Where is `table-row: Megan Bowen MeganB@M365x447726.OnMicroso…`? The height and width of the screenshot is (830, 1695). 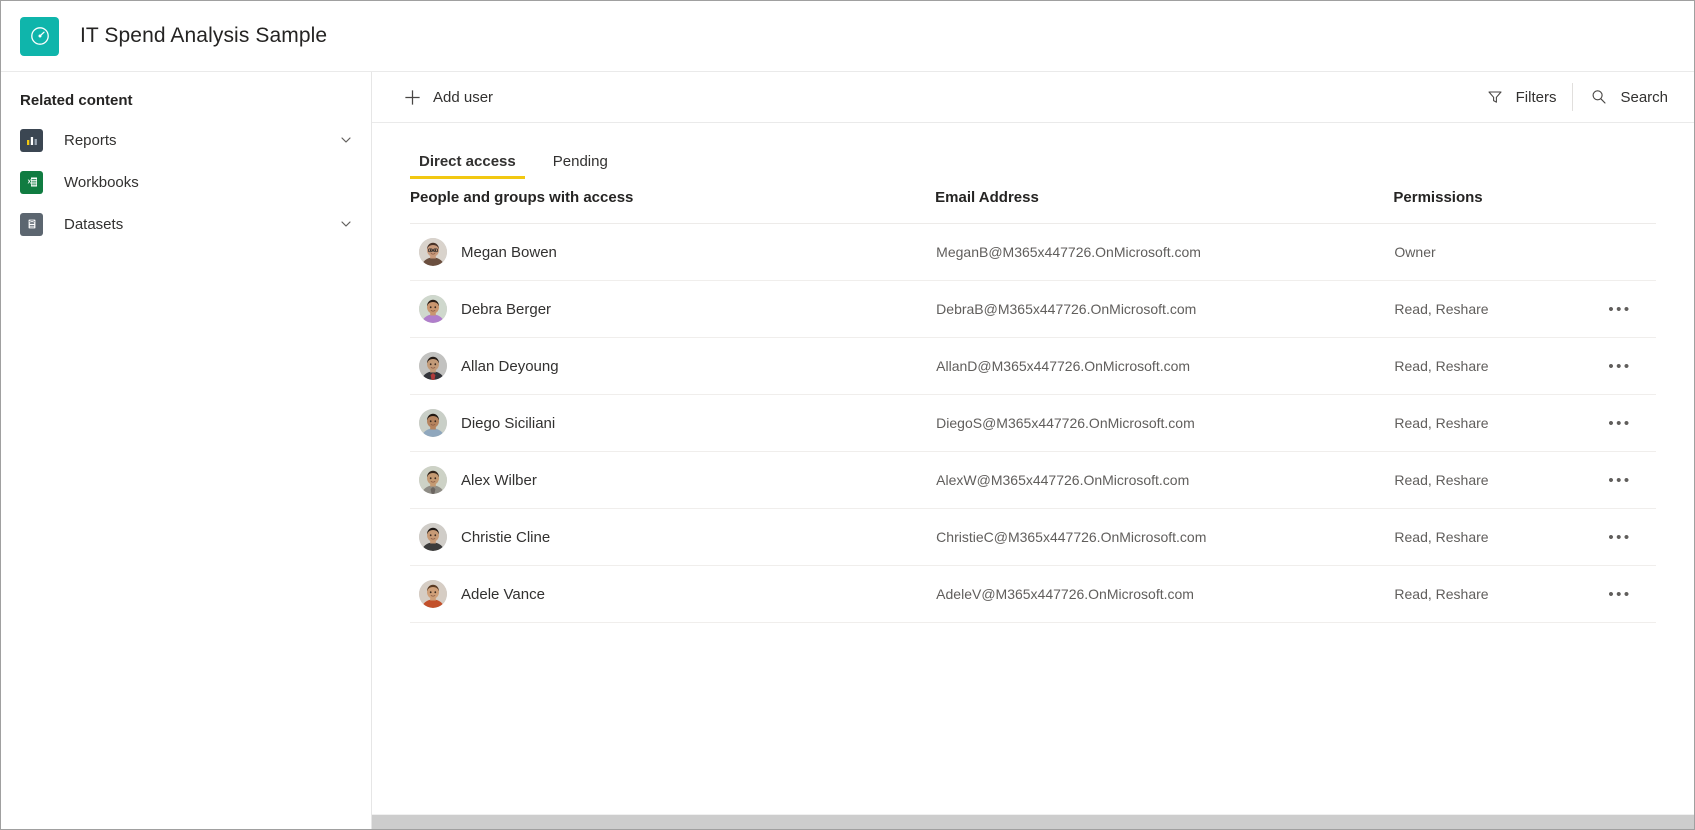
table-row: Megan Bowen MeganB@M365x447726.OnMicroso… is located at coordinates (1033, 252).